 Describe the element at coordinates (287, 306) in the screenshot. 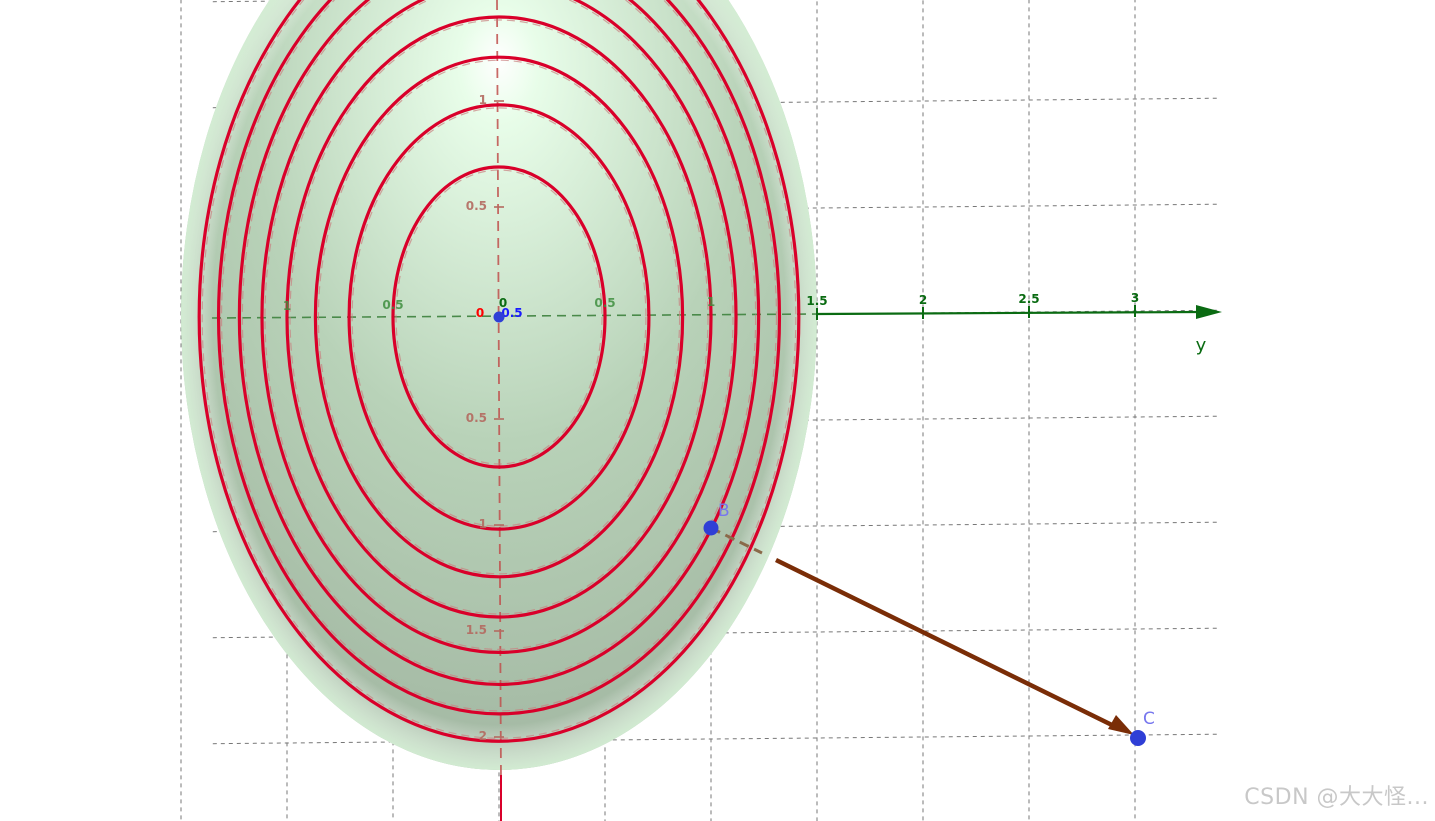

I see `y-tick-label-0: 1` at that location.